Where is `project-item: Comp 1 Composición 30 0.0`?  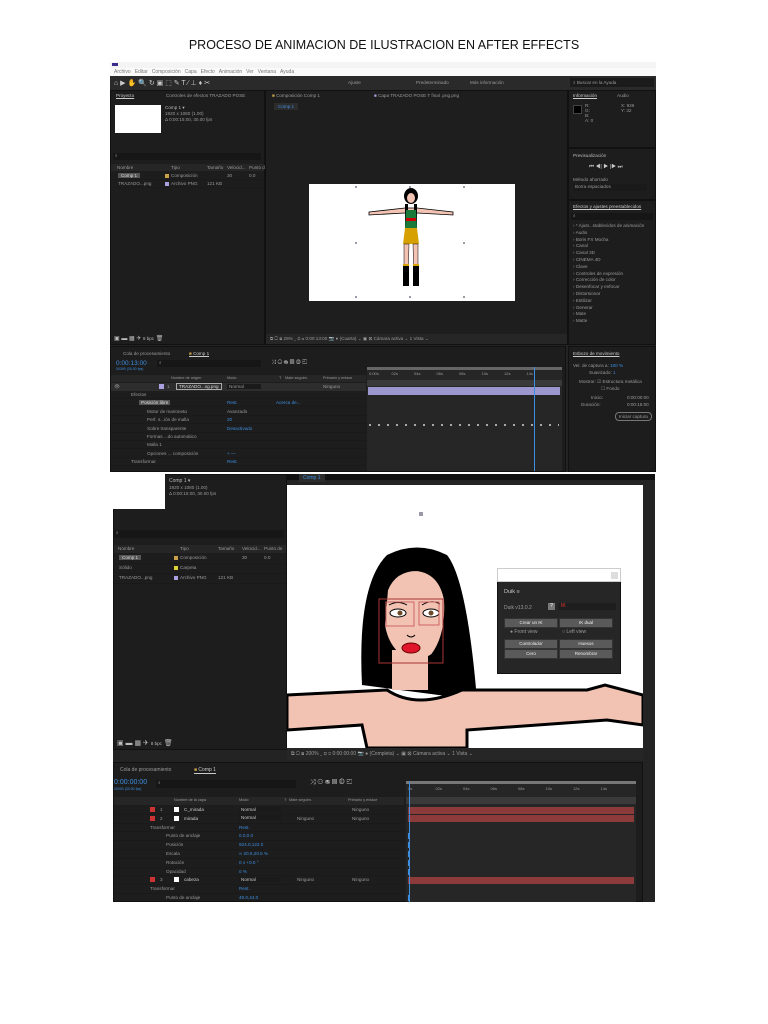 project-item: Comp 1 Composición 30 0.0 is located at coordinates (200, 559).